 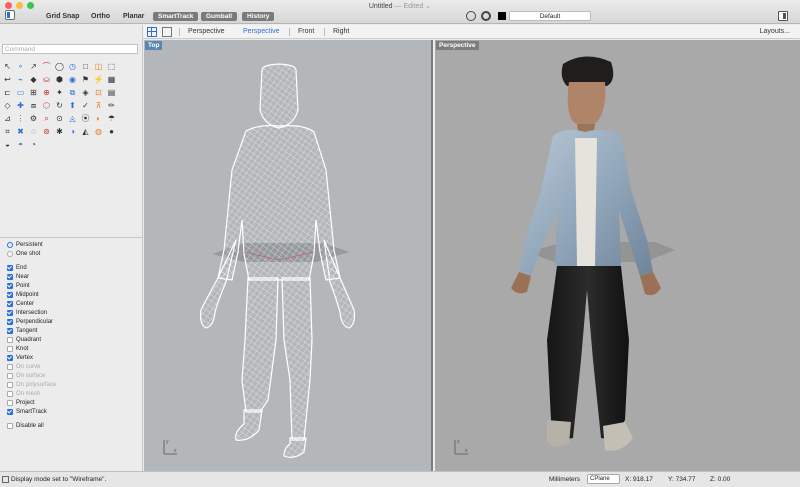 I want to click on display-mode-select: Default, so click(x=550, y=16).